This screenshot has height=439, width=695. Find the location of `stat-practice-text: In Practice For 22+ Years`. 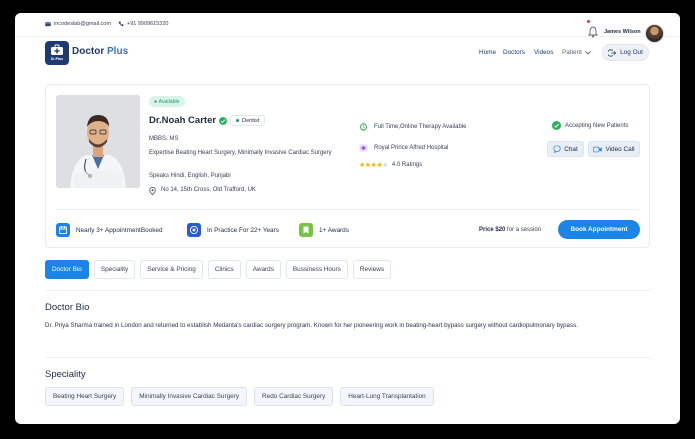

stat-practice-text: In Practice For 22+ Years is located at coordinates (243, 230).